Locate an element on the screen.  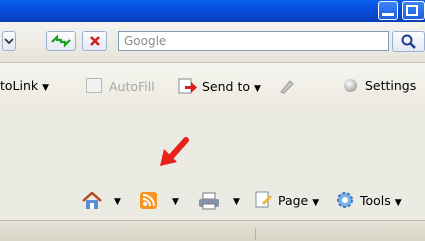
rss-icon is located at coordinates (148, 200).